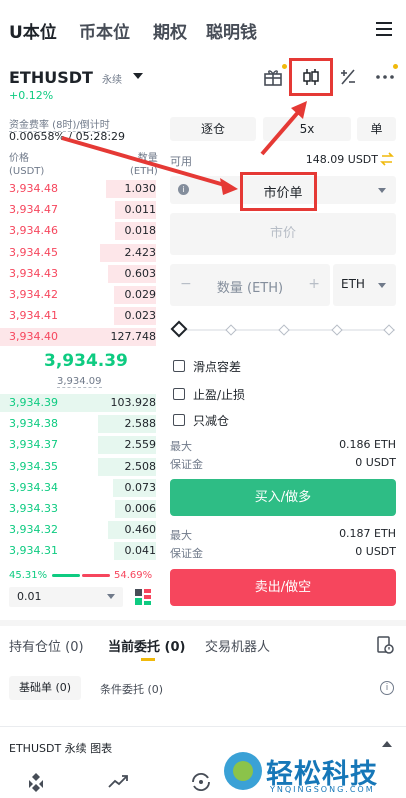  What do you see at coordinates (33, 294) in the screenshot?
I see `order-price: 3,934.42` at bounding box center [33, 294].